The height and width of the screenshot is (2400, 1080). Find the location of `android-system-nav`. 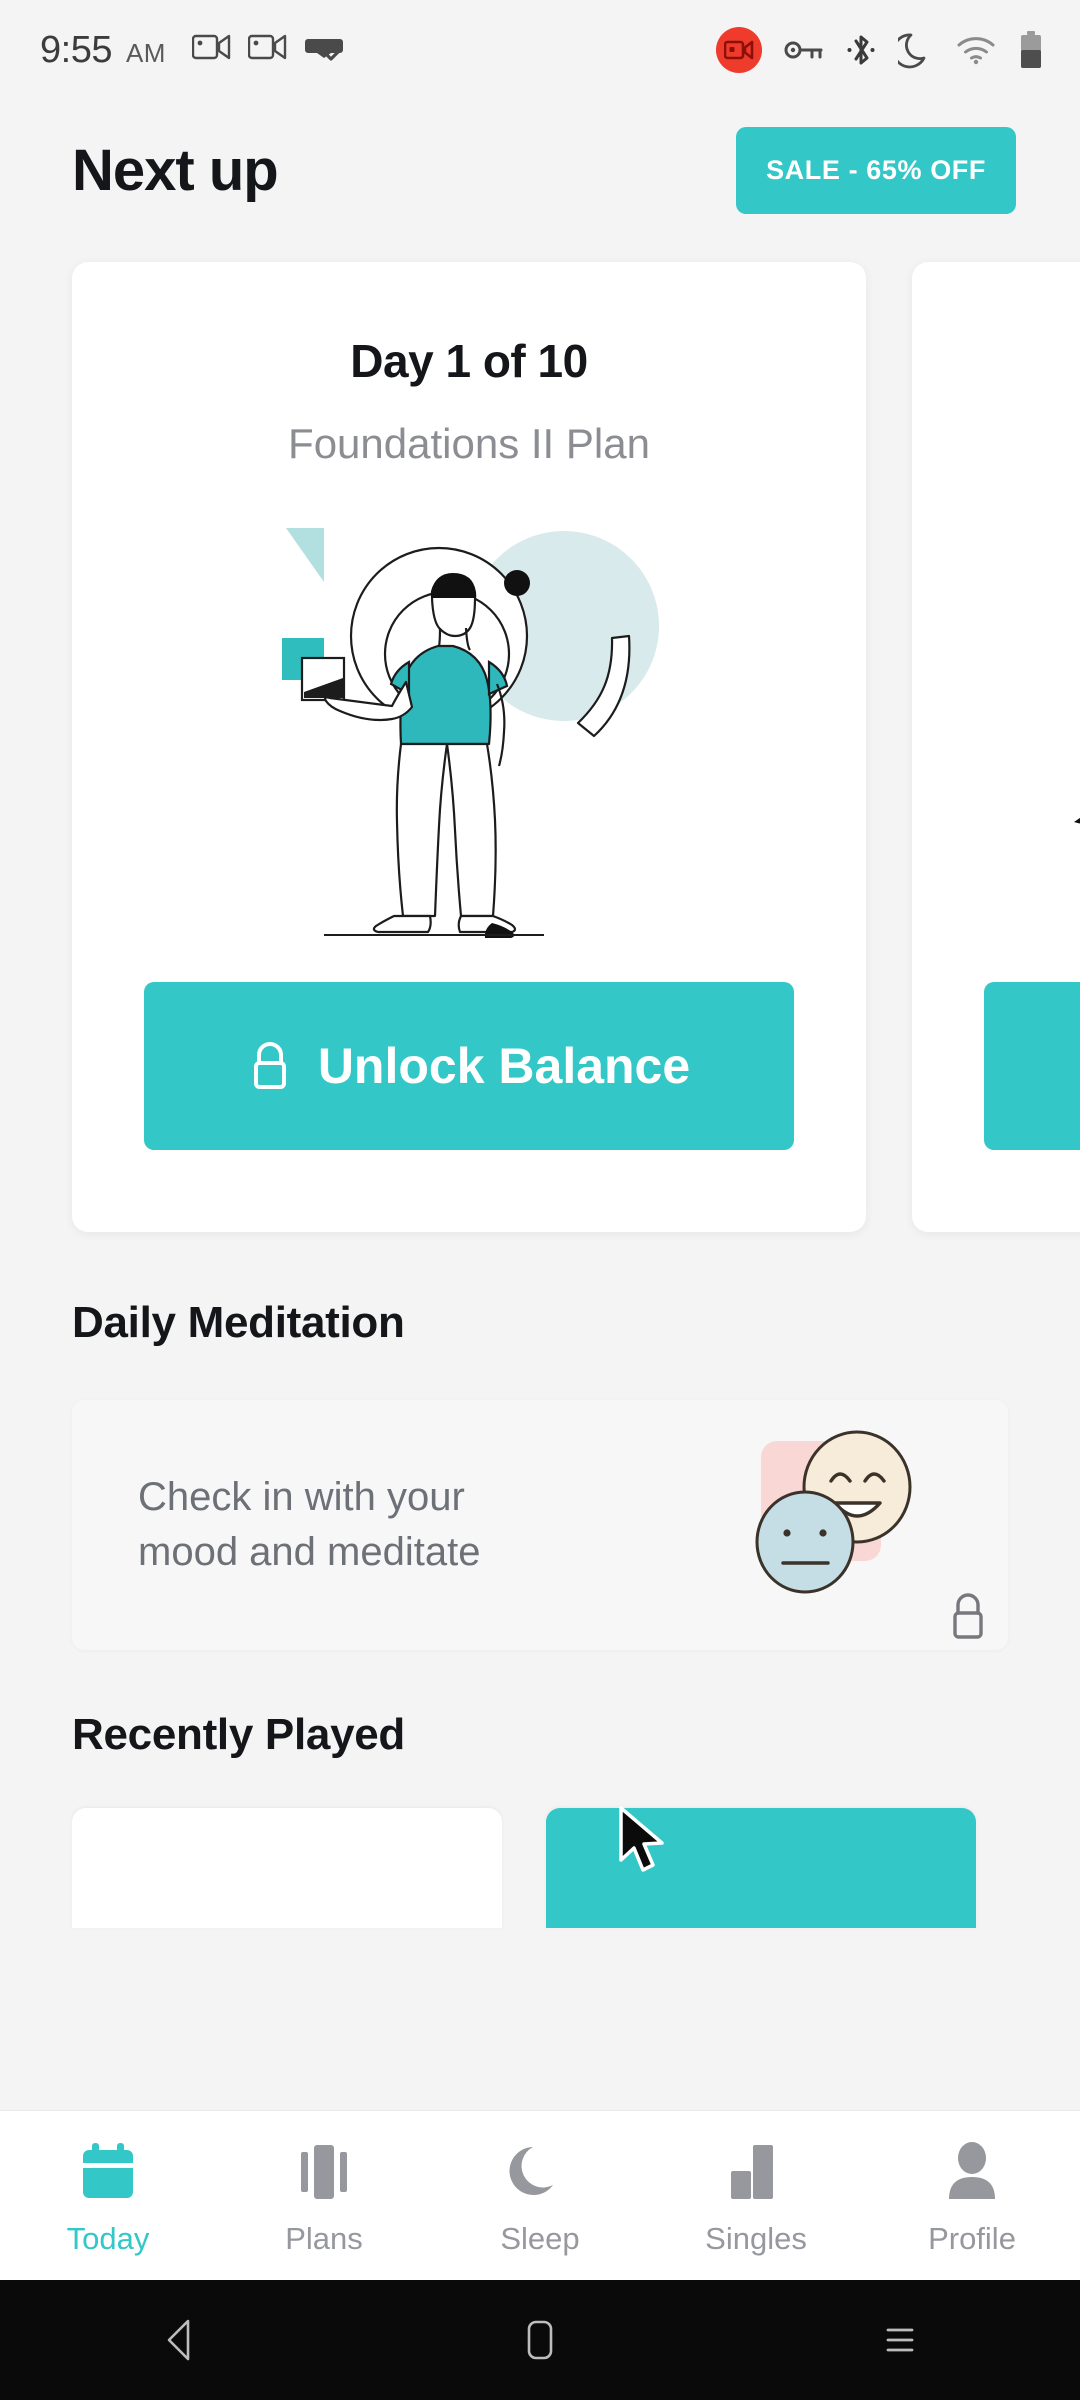

android-system-nav is located at coordinates (540, 2340).